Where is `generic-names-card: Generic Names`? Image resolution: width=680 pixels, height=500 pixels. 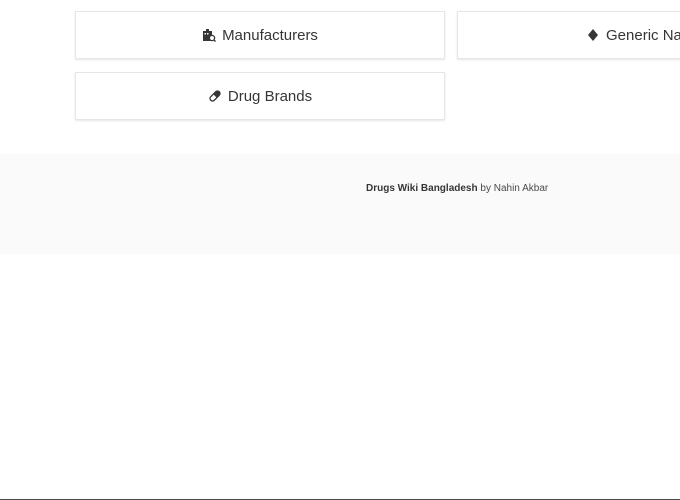
generic-names-card: Generic Names is located at coordinates (568, 35).